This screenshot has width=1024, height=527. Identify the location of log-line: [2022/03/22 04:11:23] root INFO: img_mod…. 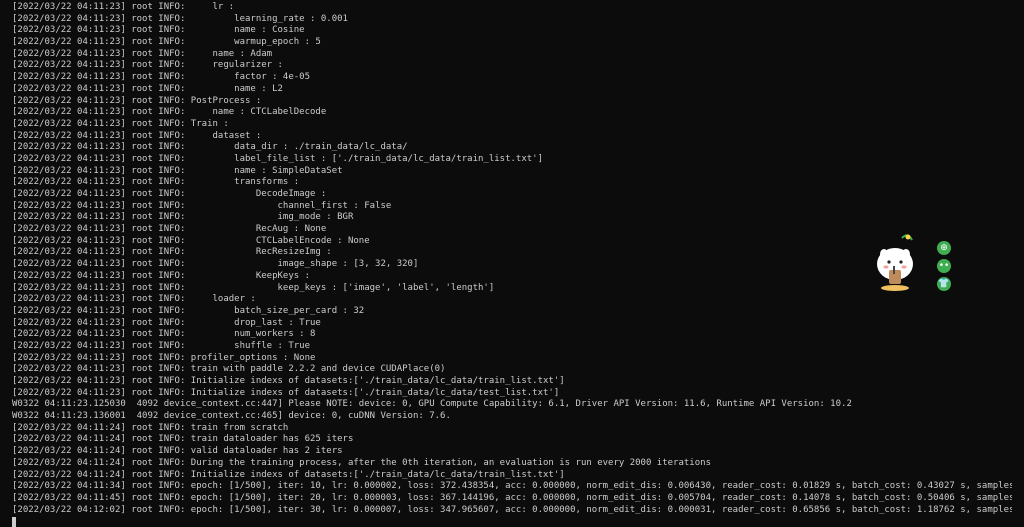
(183, 217).